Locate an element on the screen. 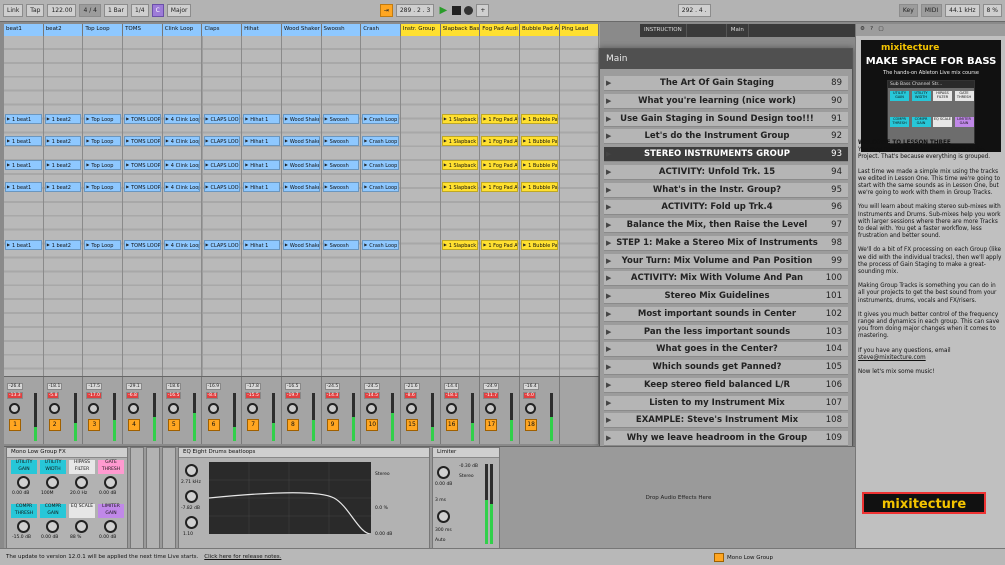 The width and height of the screenshot is (1005, 565). clip: Wood Shaker is located at coordinates (301, 141).